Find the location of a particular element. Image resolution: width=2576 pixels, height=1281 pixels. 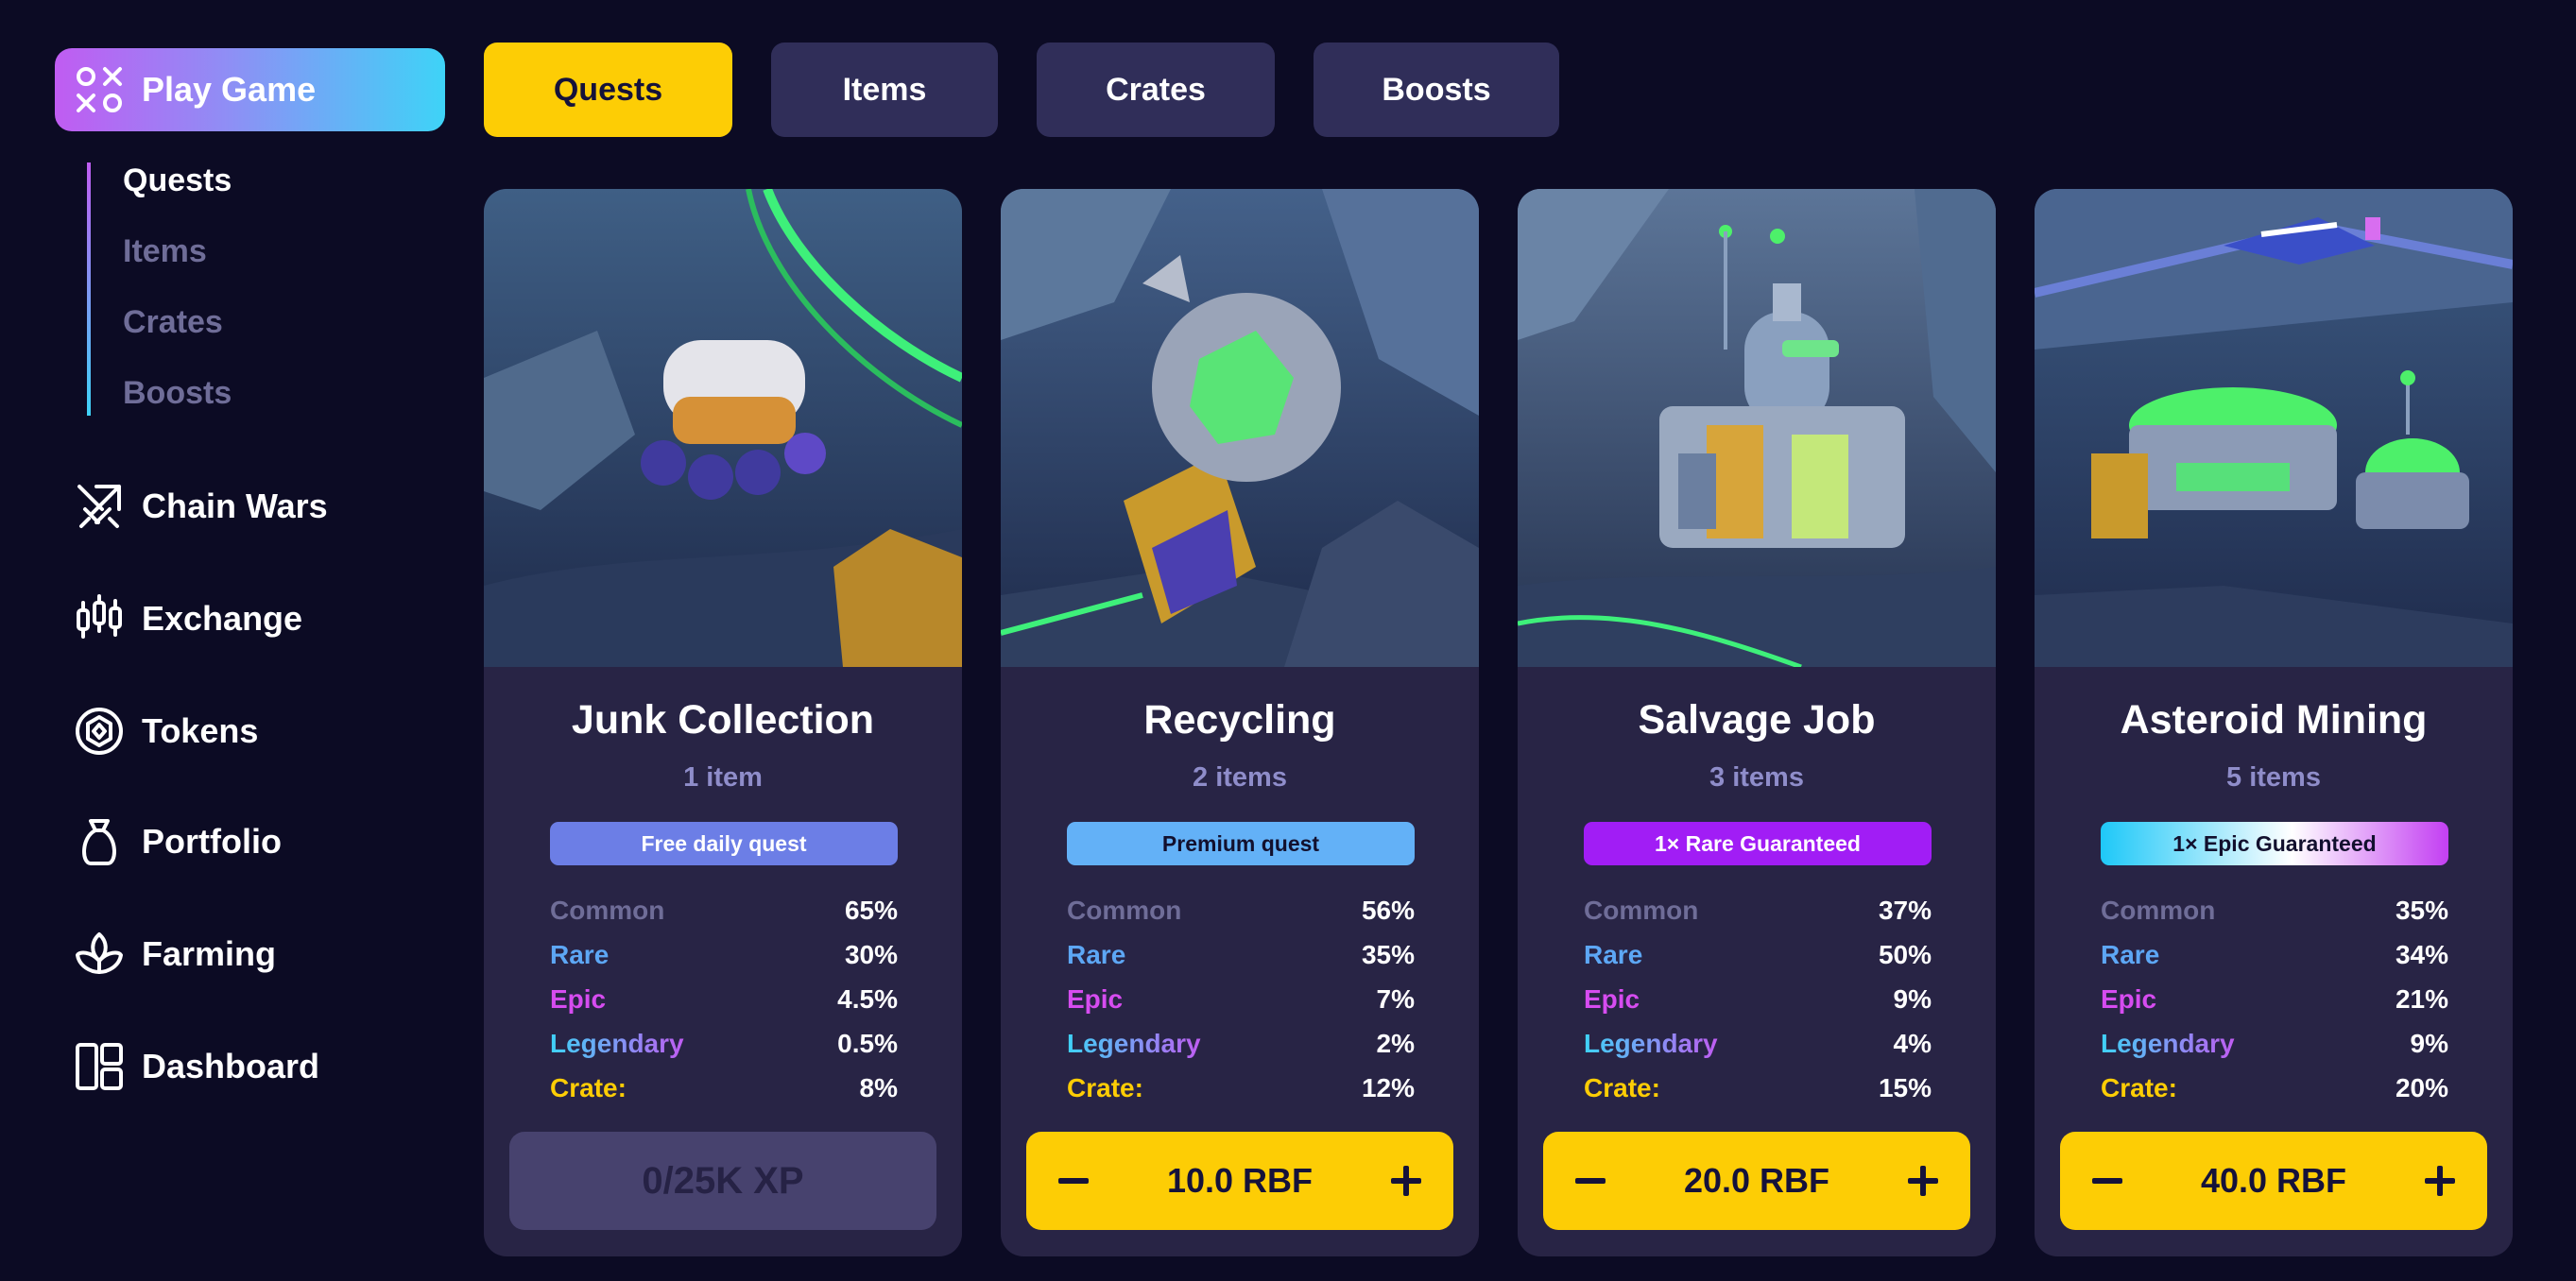

play-game-button: Play Game is located at coordinates (250, 89).